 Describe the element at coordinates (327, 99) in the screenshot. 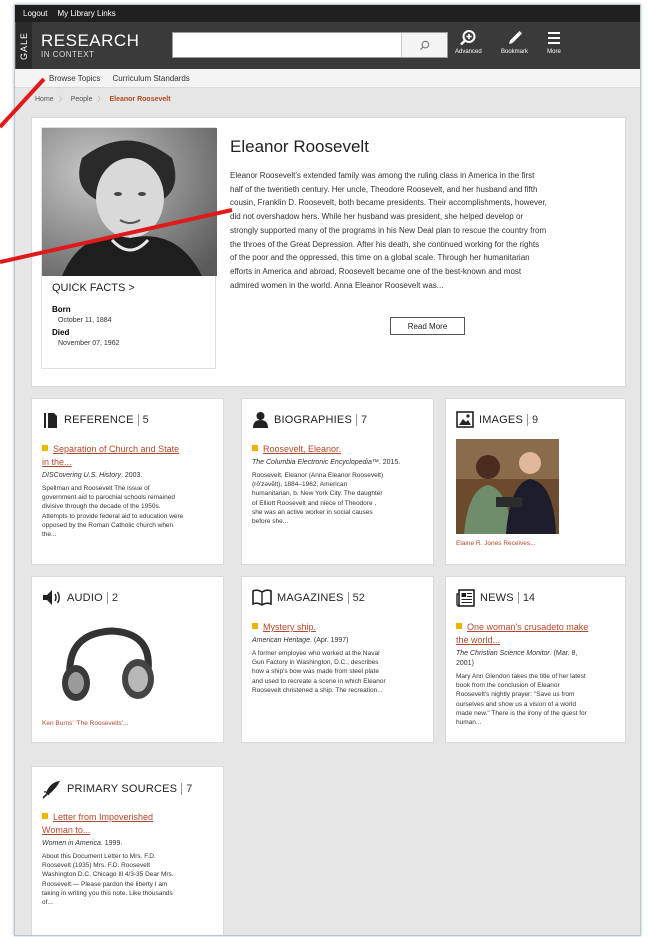

I see `breadcrumb: Home 〉 People 〉 Eleanor Roosevelt` at that location.